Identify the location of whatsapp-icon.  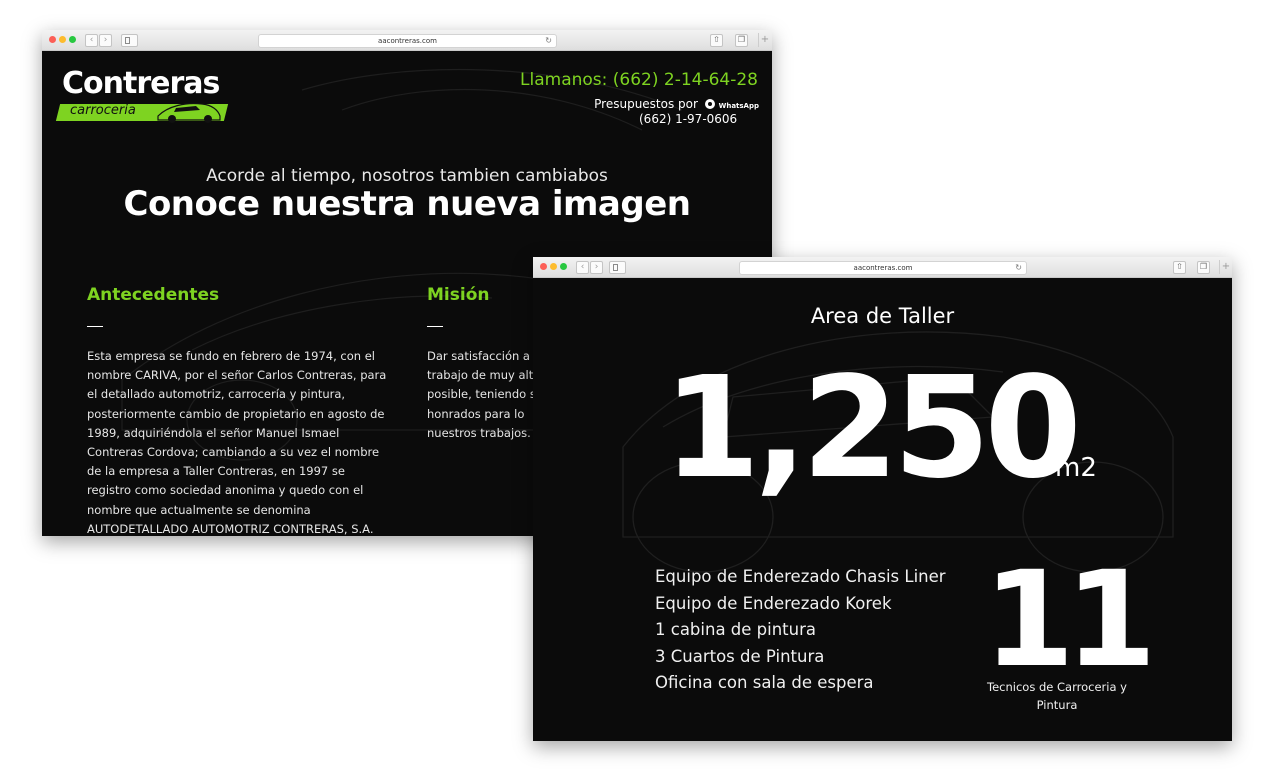
(709, 104).